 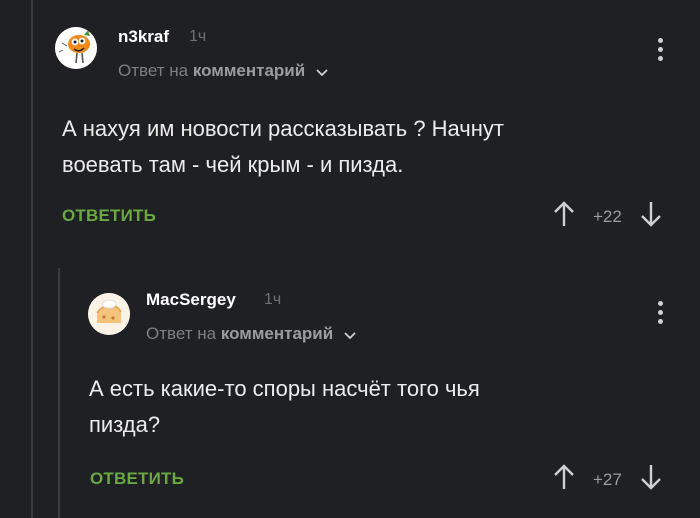 What do you see at coordinates (233, 164) in the screenshot?
I see `comment-text-line: воевать там - чей крым - и пизда.` at bounding box center [233, 164].